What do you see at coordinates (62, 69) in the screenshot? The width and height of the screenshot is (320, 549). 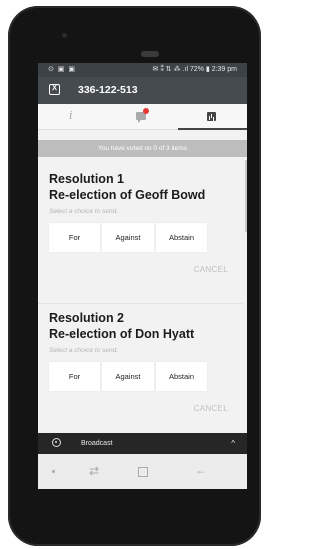 I see `status-left-icons: ⊙ ▣ ▣` at bounding box center [62, 69].